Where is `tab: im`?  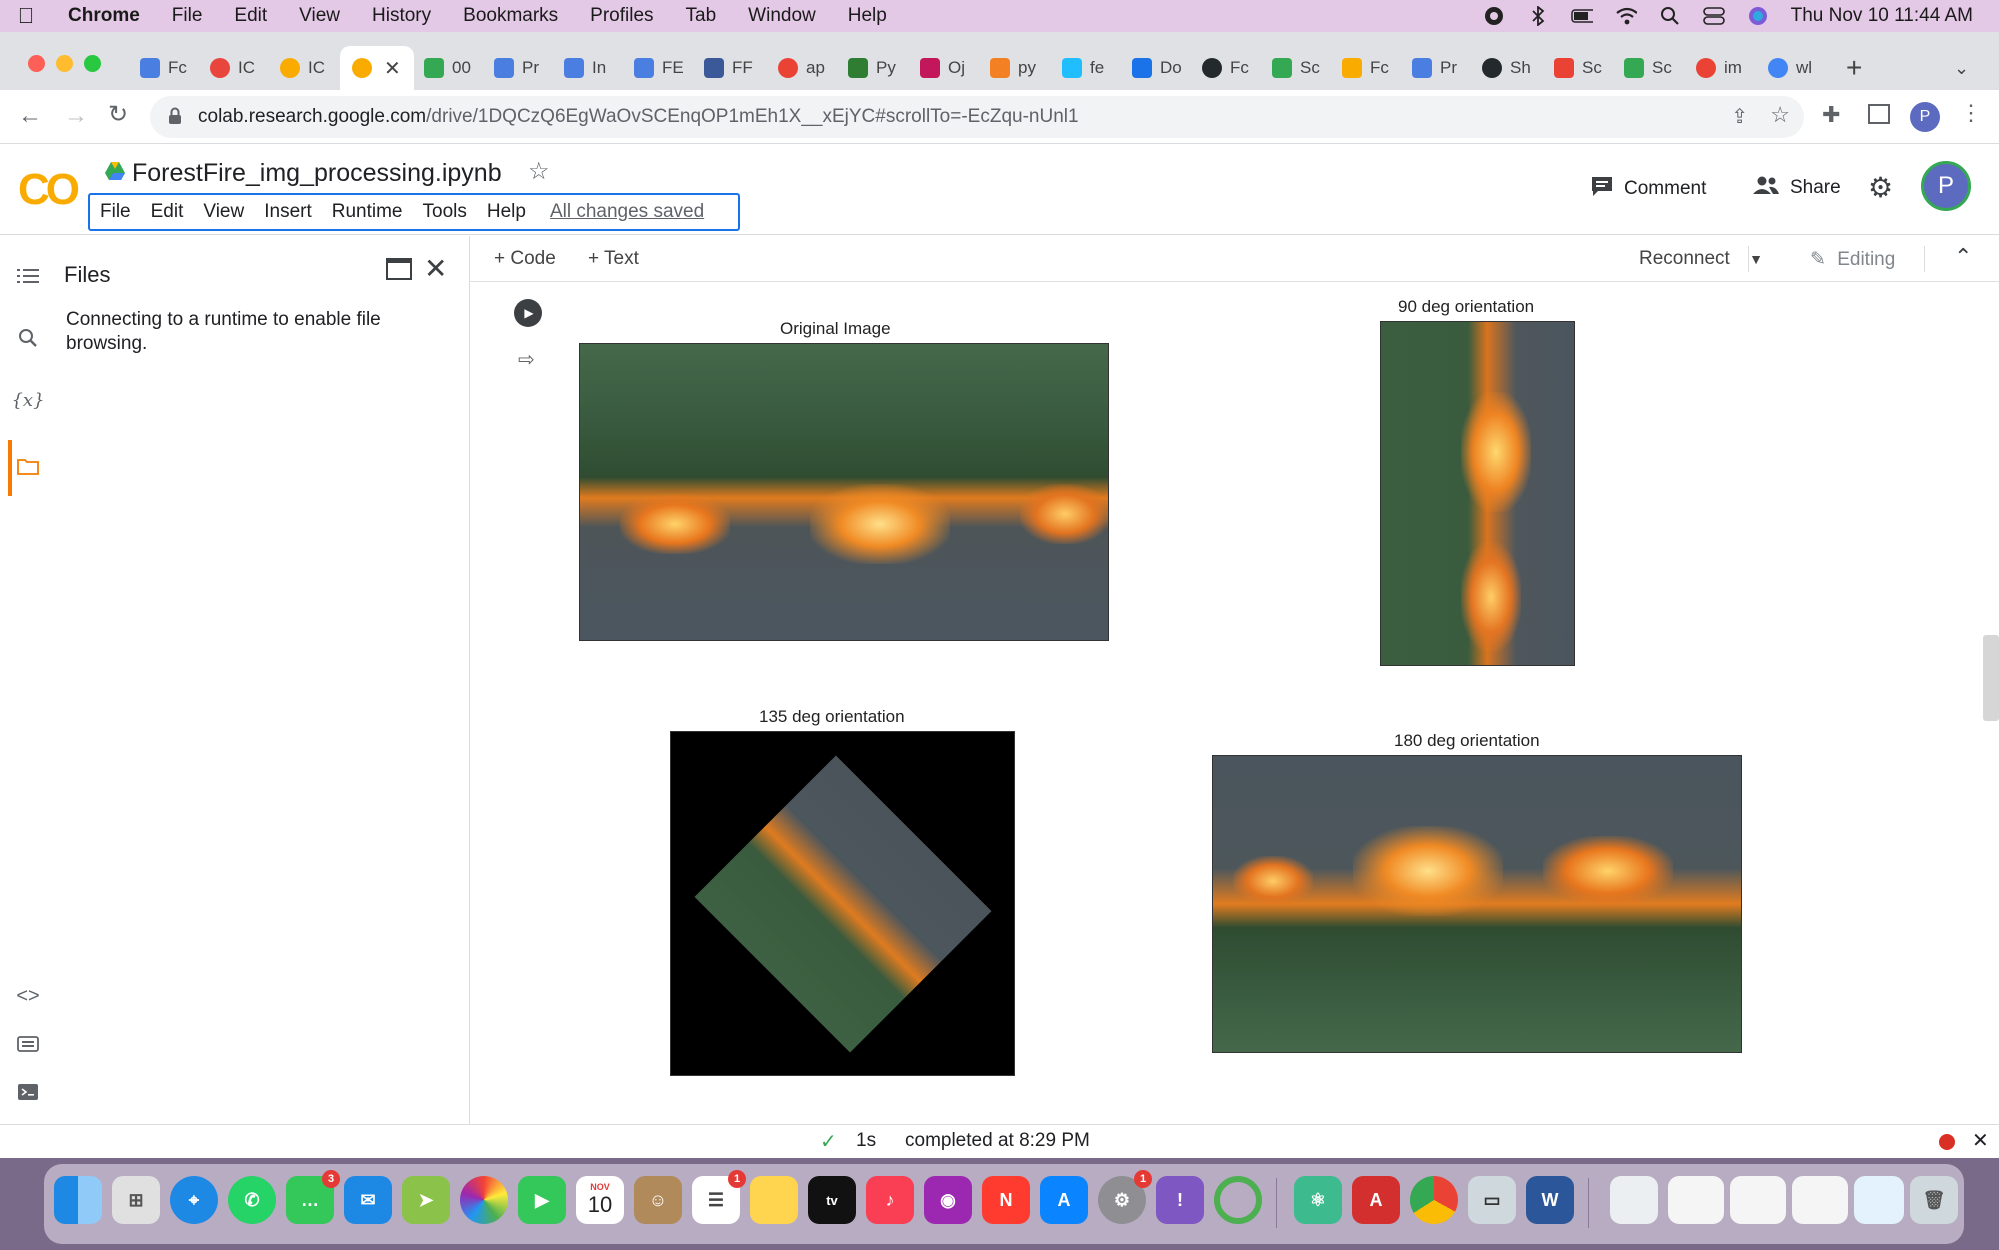
tab: im is located at coordinates (1719, 68).